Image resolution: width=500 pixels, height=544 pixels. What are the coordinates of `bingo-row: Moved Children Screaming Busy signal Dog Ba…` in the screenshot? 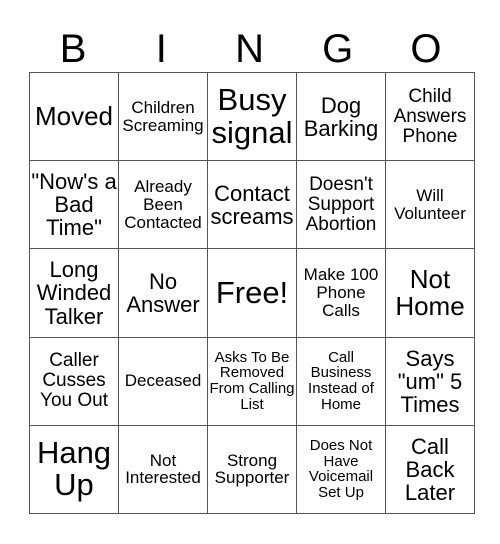 It's located at (252, 116).